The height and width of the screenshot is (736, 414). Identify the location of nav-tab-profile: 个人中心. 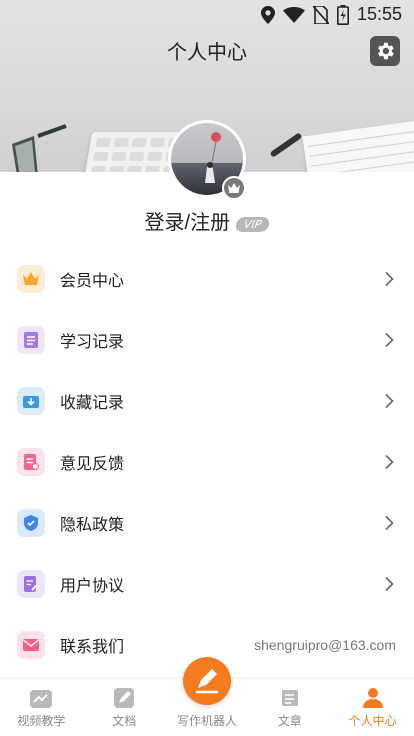
(372, 707).